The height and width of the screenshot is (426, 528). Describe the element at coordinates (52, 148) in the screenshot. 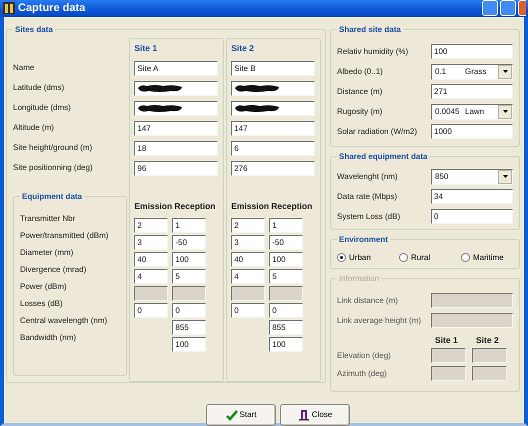

I see `field-label: Site height/ground (m)` at that location.